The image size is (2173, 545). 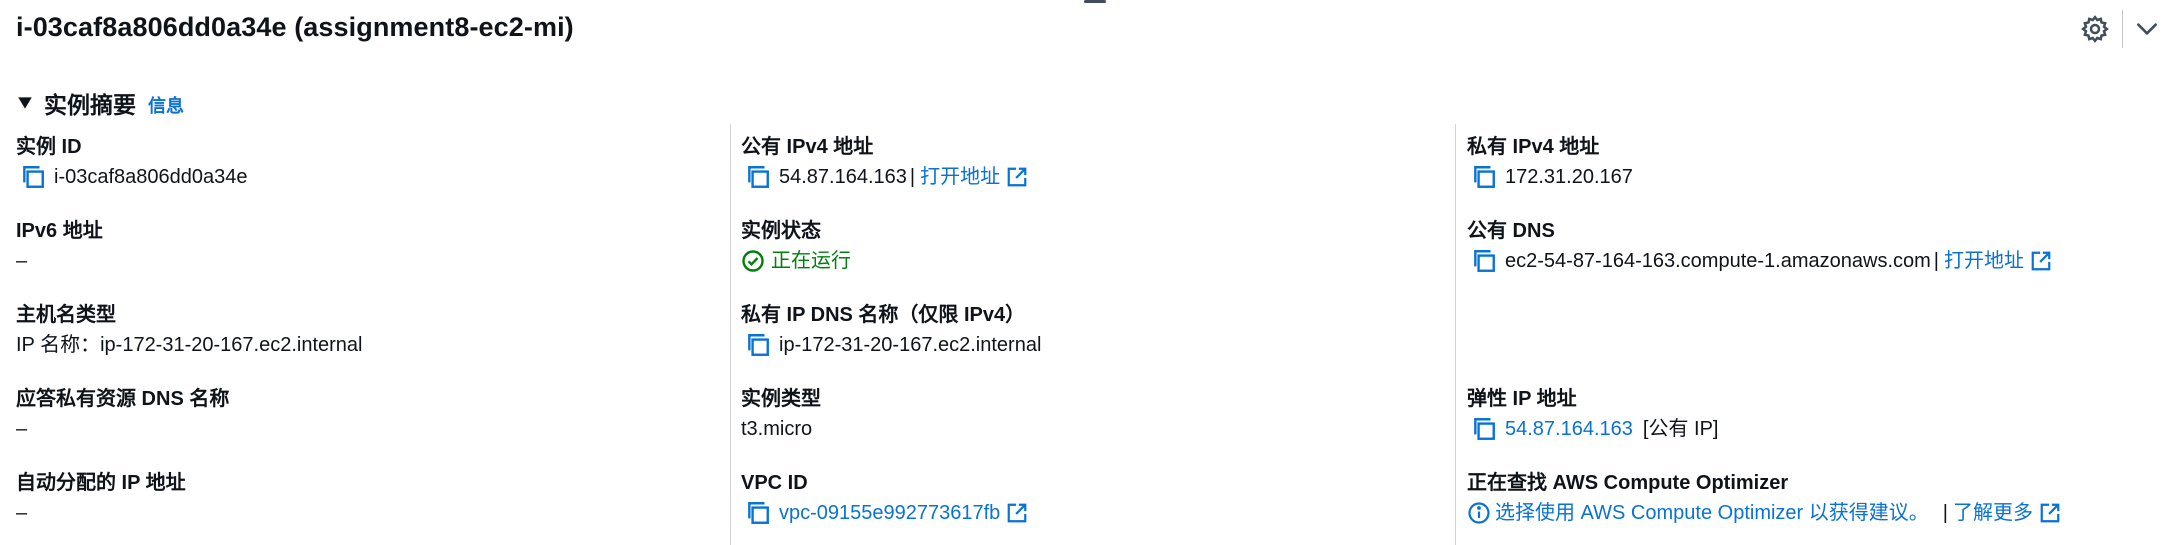 I want to click on field-auto-ip: 自动分配的 IP 地址 –, so click(x=366, y=505).